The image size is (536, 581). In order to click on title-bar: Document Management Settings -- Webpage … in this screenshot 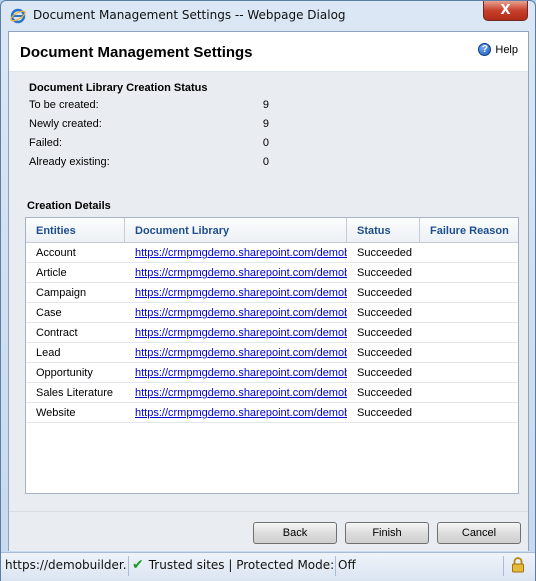, I will do `click(268, 16)`.